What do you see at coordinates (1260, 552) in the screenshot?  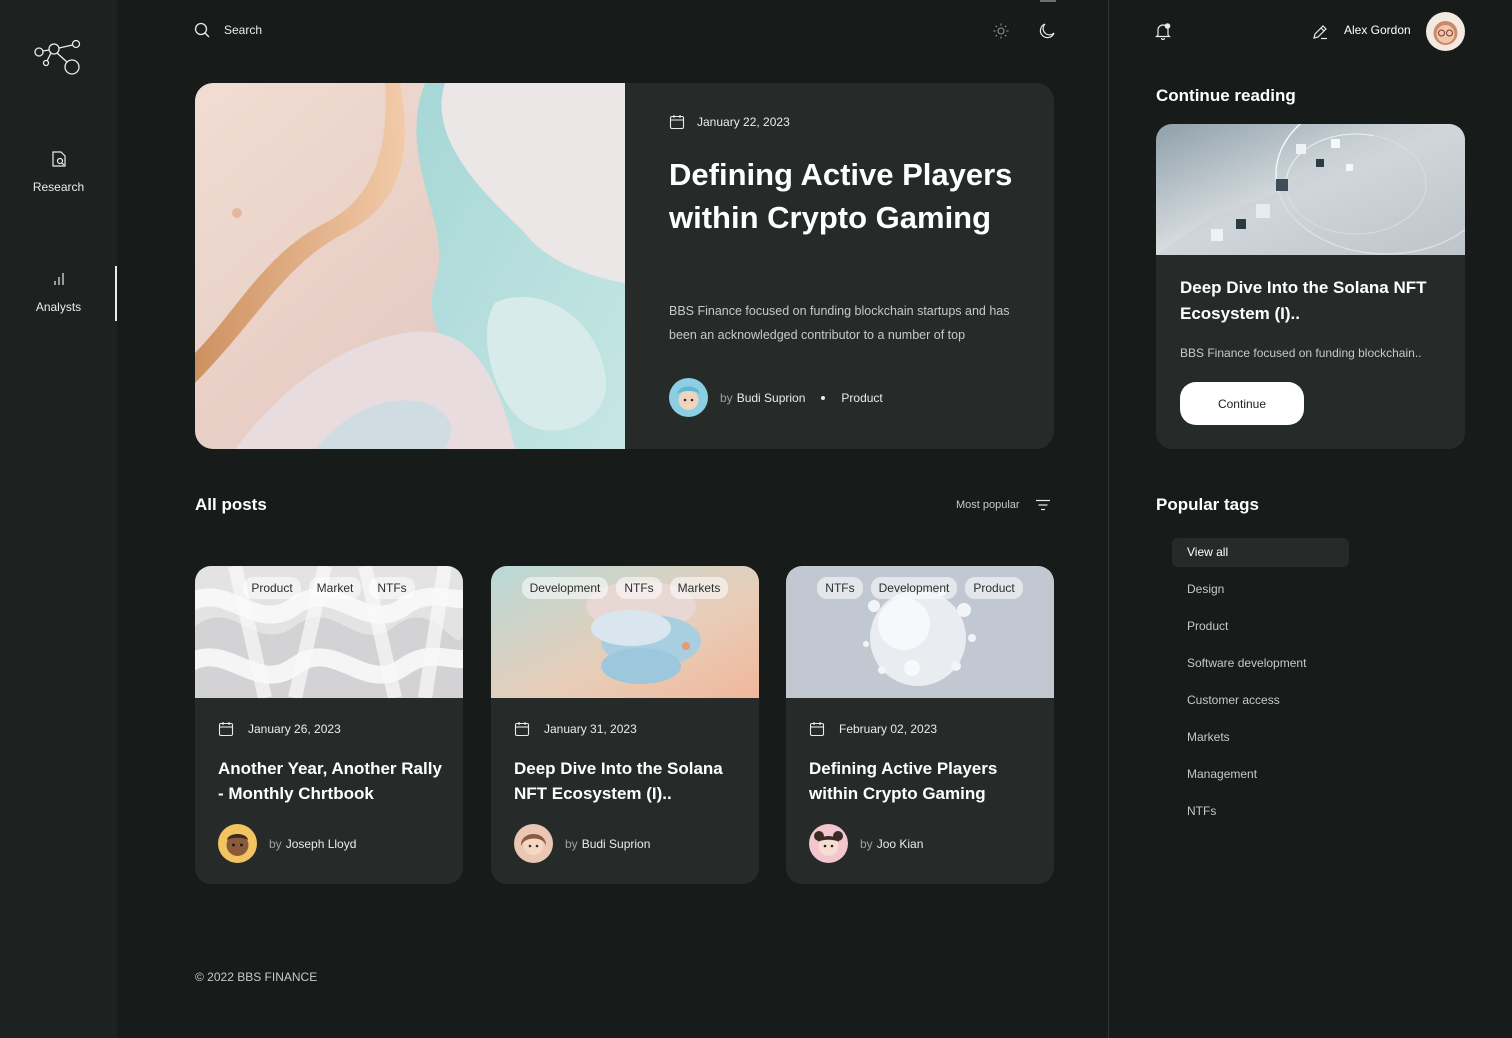 I see `tag-view-all: View all` at bounding box center [1260, 552].